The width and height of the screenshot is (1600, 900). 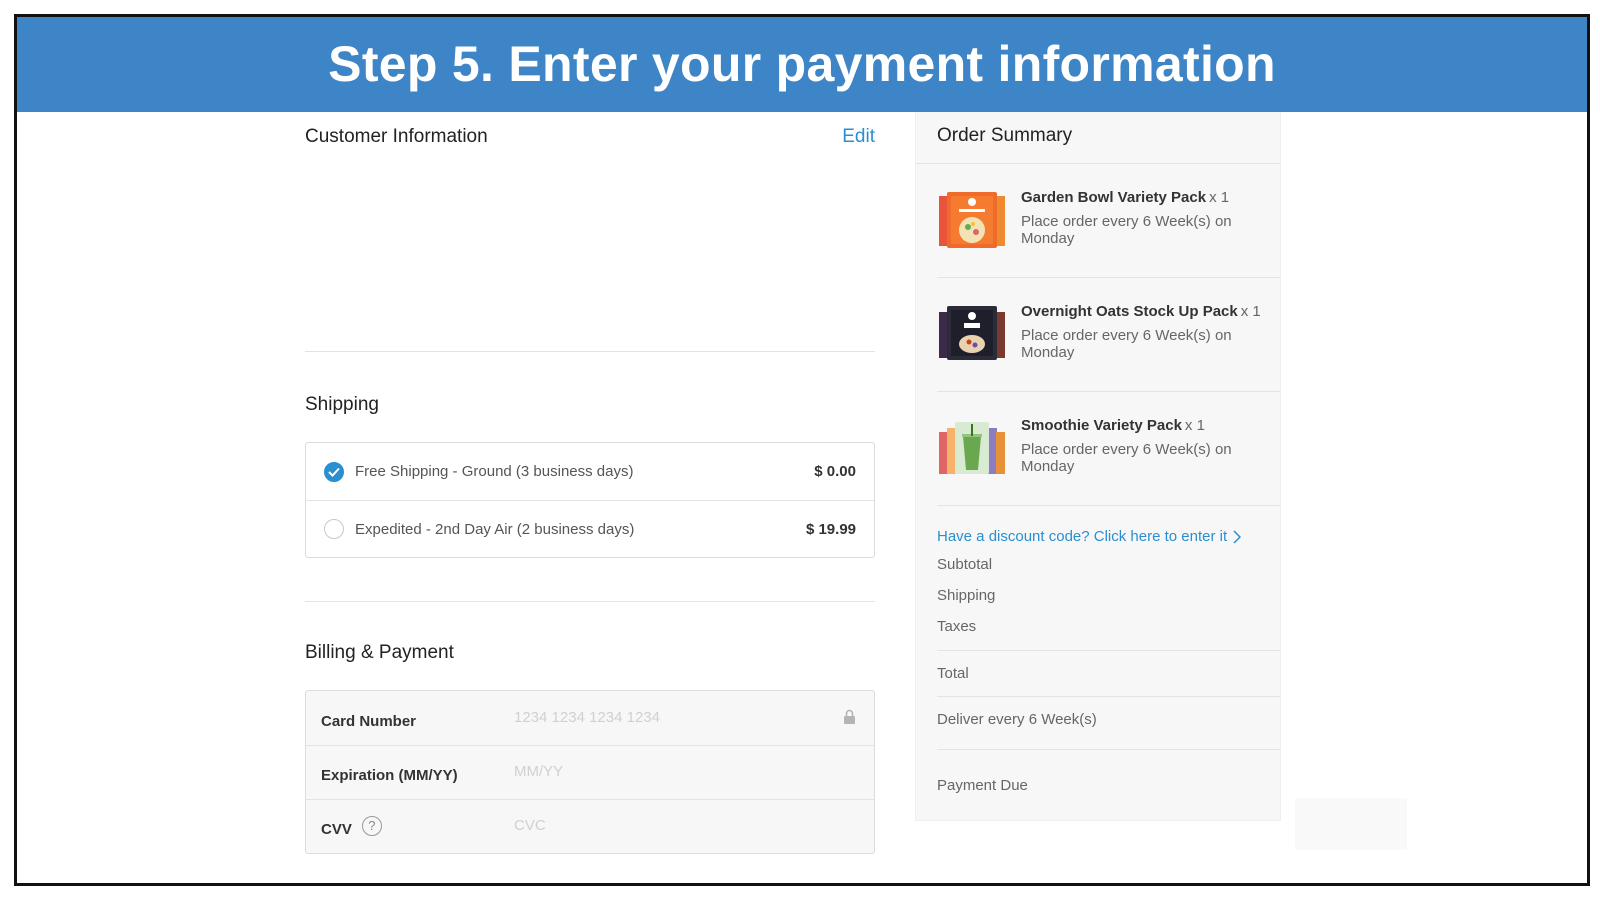 I want to click on lock-icon, so click(x=849, y=719).